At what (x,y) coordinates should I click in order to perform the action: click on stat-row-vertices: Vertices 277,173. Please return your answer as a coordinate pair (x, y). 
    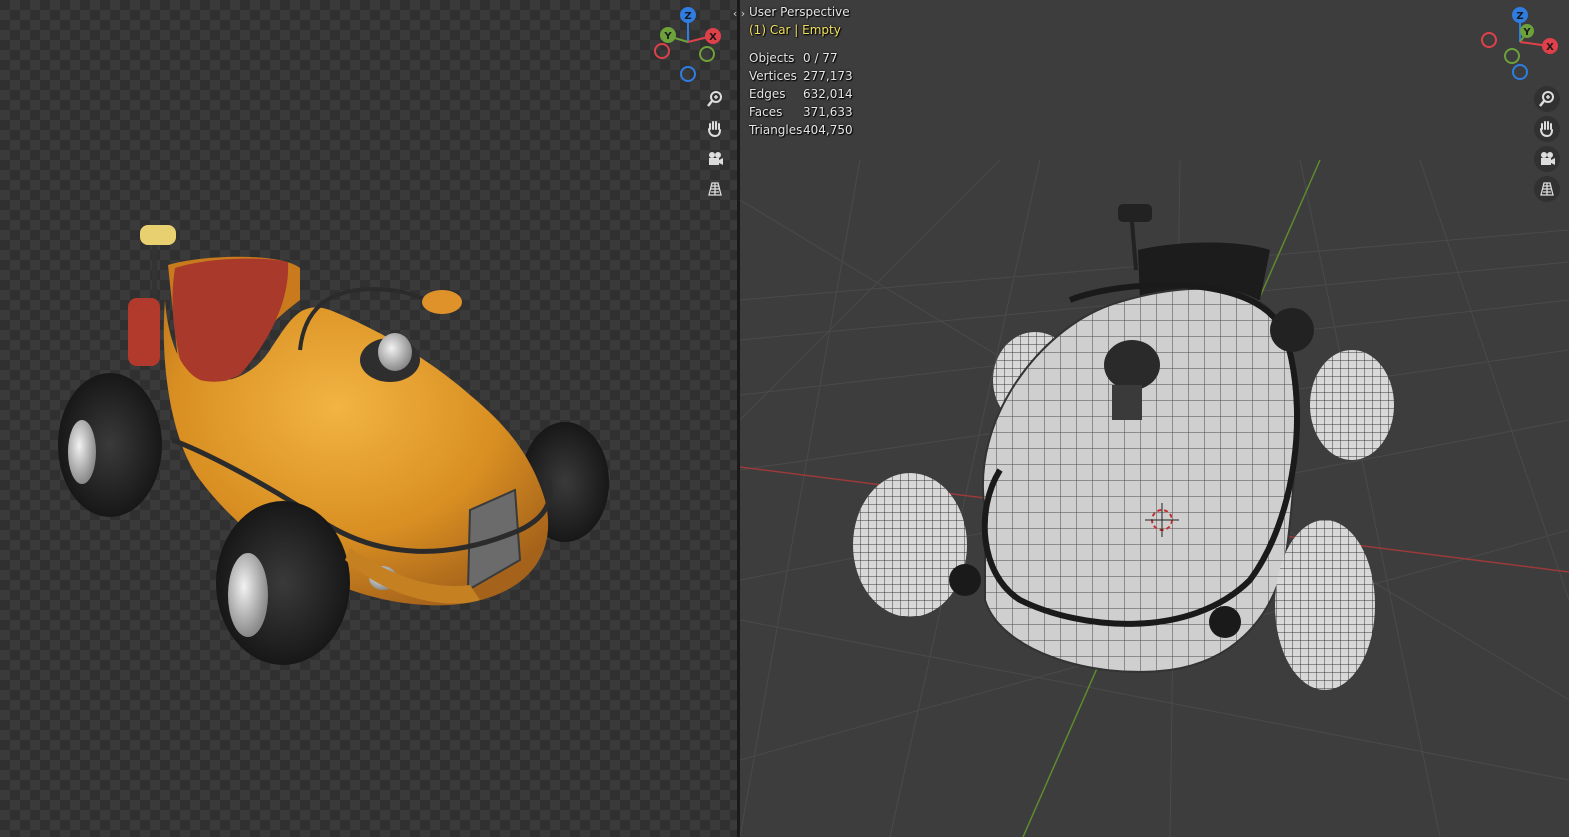
    Looking at the image, I should click on (801, 76).